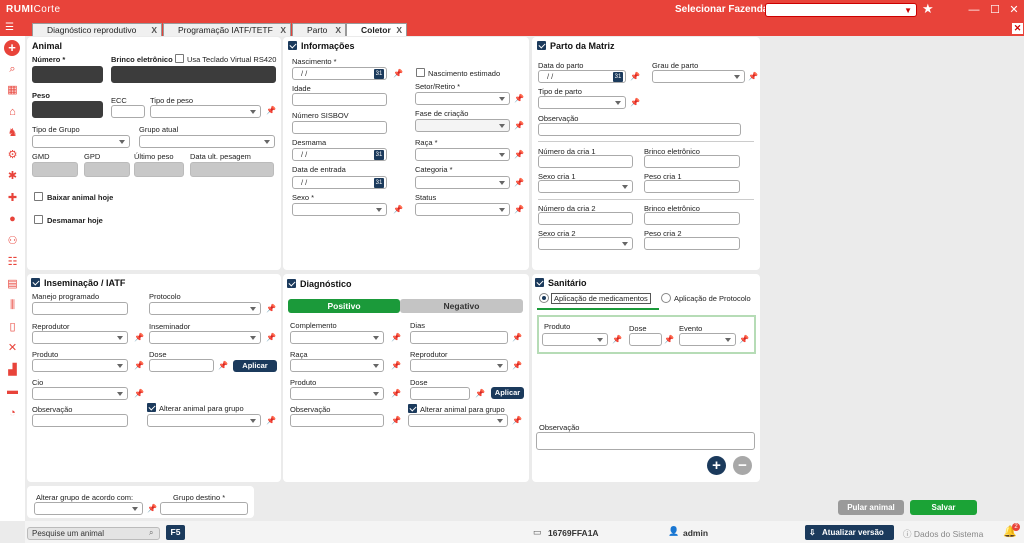 The width and height of the screenshot is (1024, 543). Describe the element at coordinates (339, 154) in the screenshot. I see `desmama-input: / /` at that location.